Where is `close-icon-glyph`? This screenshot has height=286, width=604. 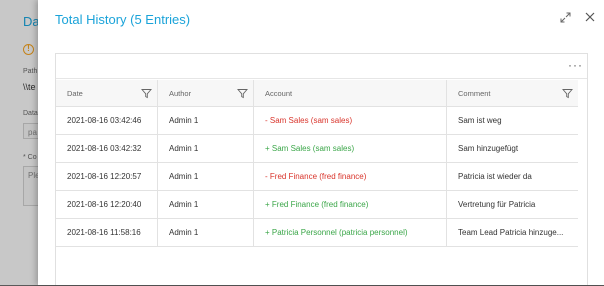 close-icon-glyph is located at coordinates (590, 17).